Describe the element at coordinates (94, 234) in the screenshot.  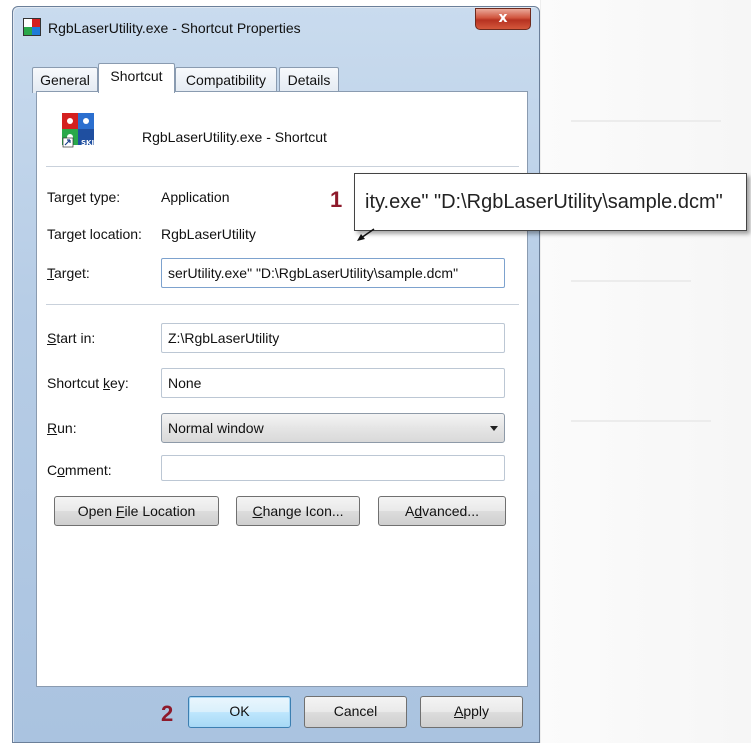
I see `target-location-label: Target location:` at that location.